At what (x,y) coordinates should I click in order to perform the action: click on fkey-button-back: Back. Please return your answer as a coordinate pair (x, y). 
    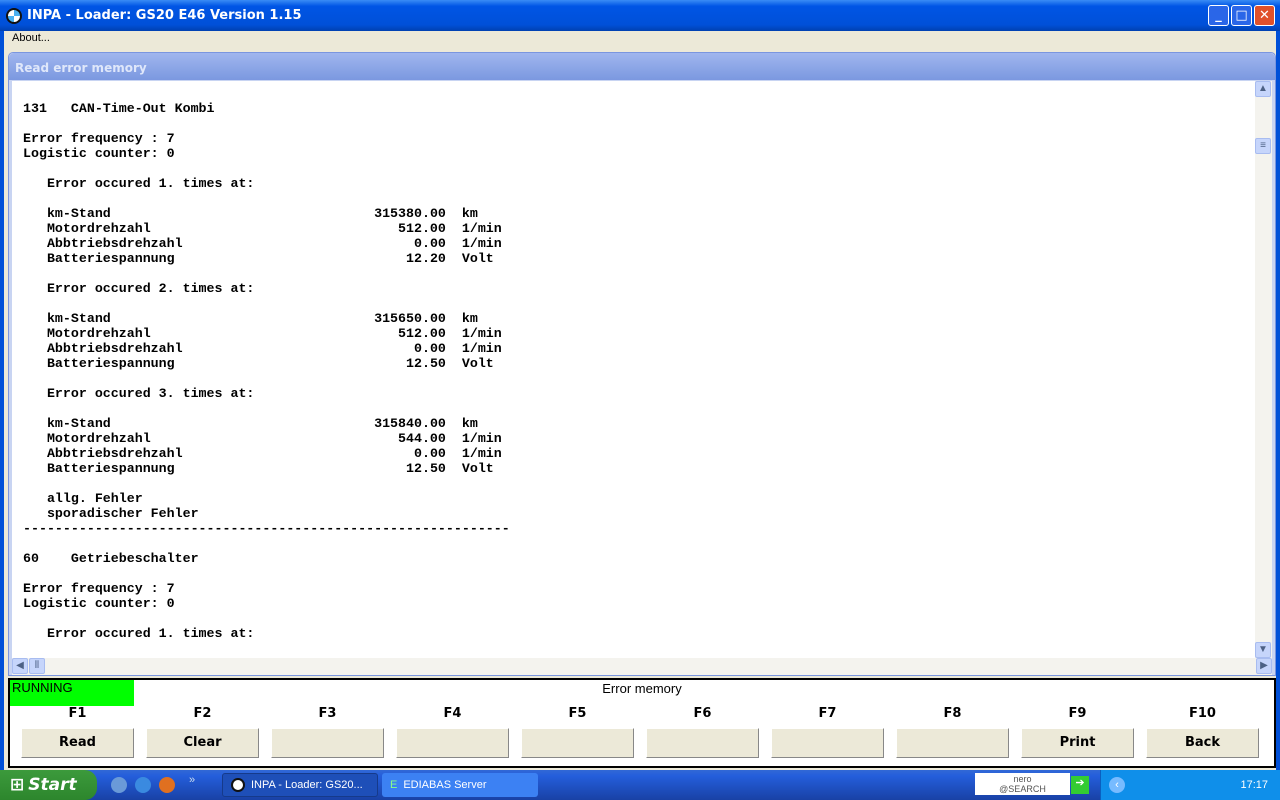
    Looking at the image, I should click on (1202, 743).